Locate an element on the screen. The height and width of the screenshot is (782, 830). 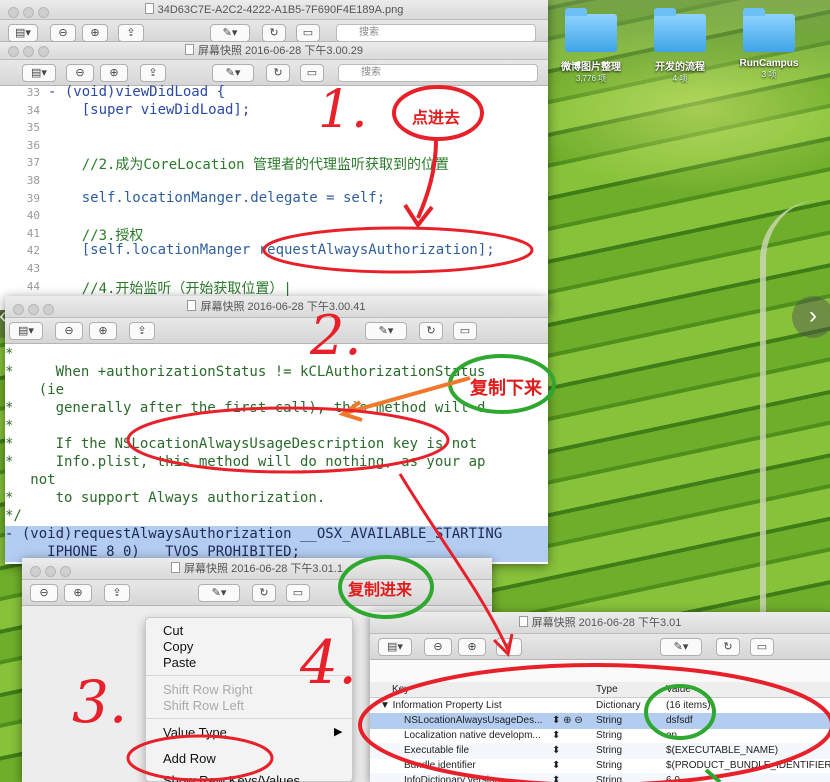
row-stepper-icon: ⬍ ⊕ ⊖ is located at coordinates (567, 720).